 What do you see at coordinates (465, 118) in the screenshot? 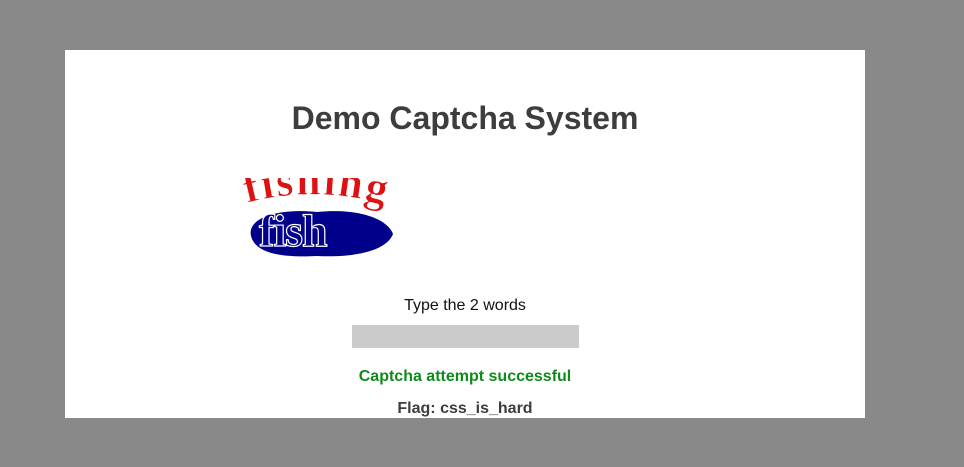
I see `page-title: Demo Captcha System` at bounding box center [465, 118].